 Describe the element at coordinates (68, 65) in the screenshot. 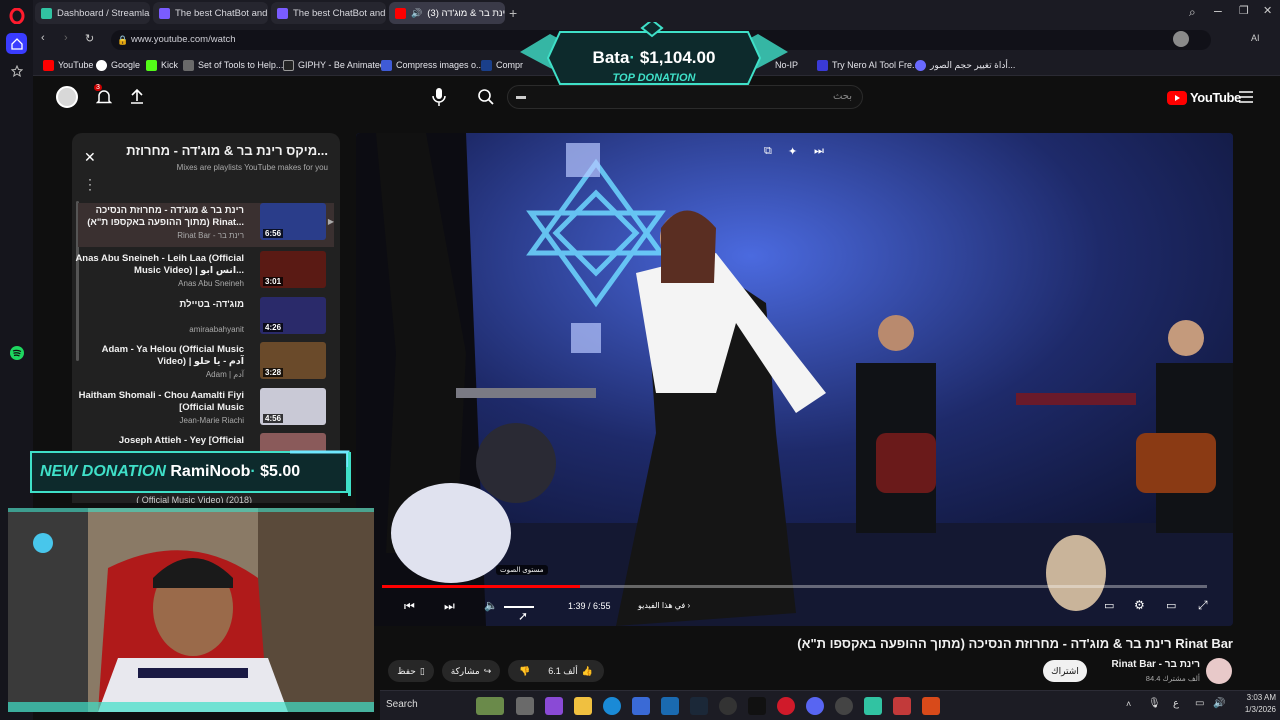

I see `bookmark-youtube: YouTube` at that location.